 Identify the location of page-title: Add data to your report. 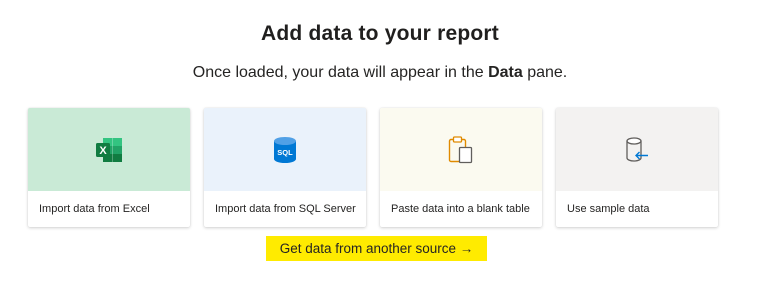
(380, 33).